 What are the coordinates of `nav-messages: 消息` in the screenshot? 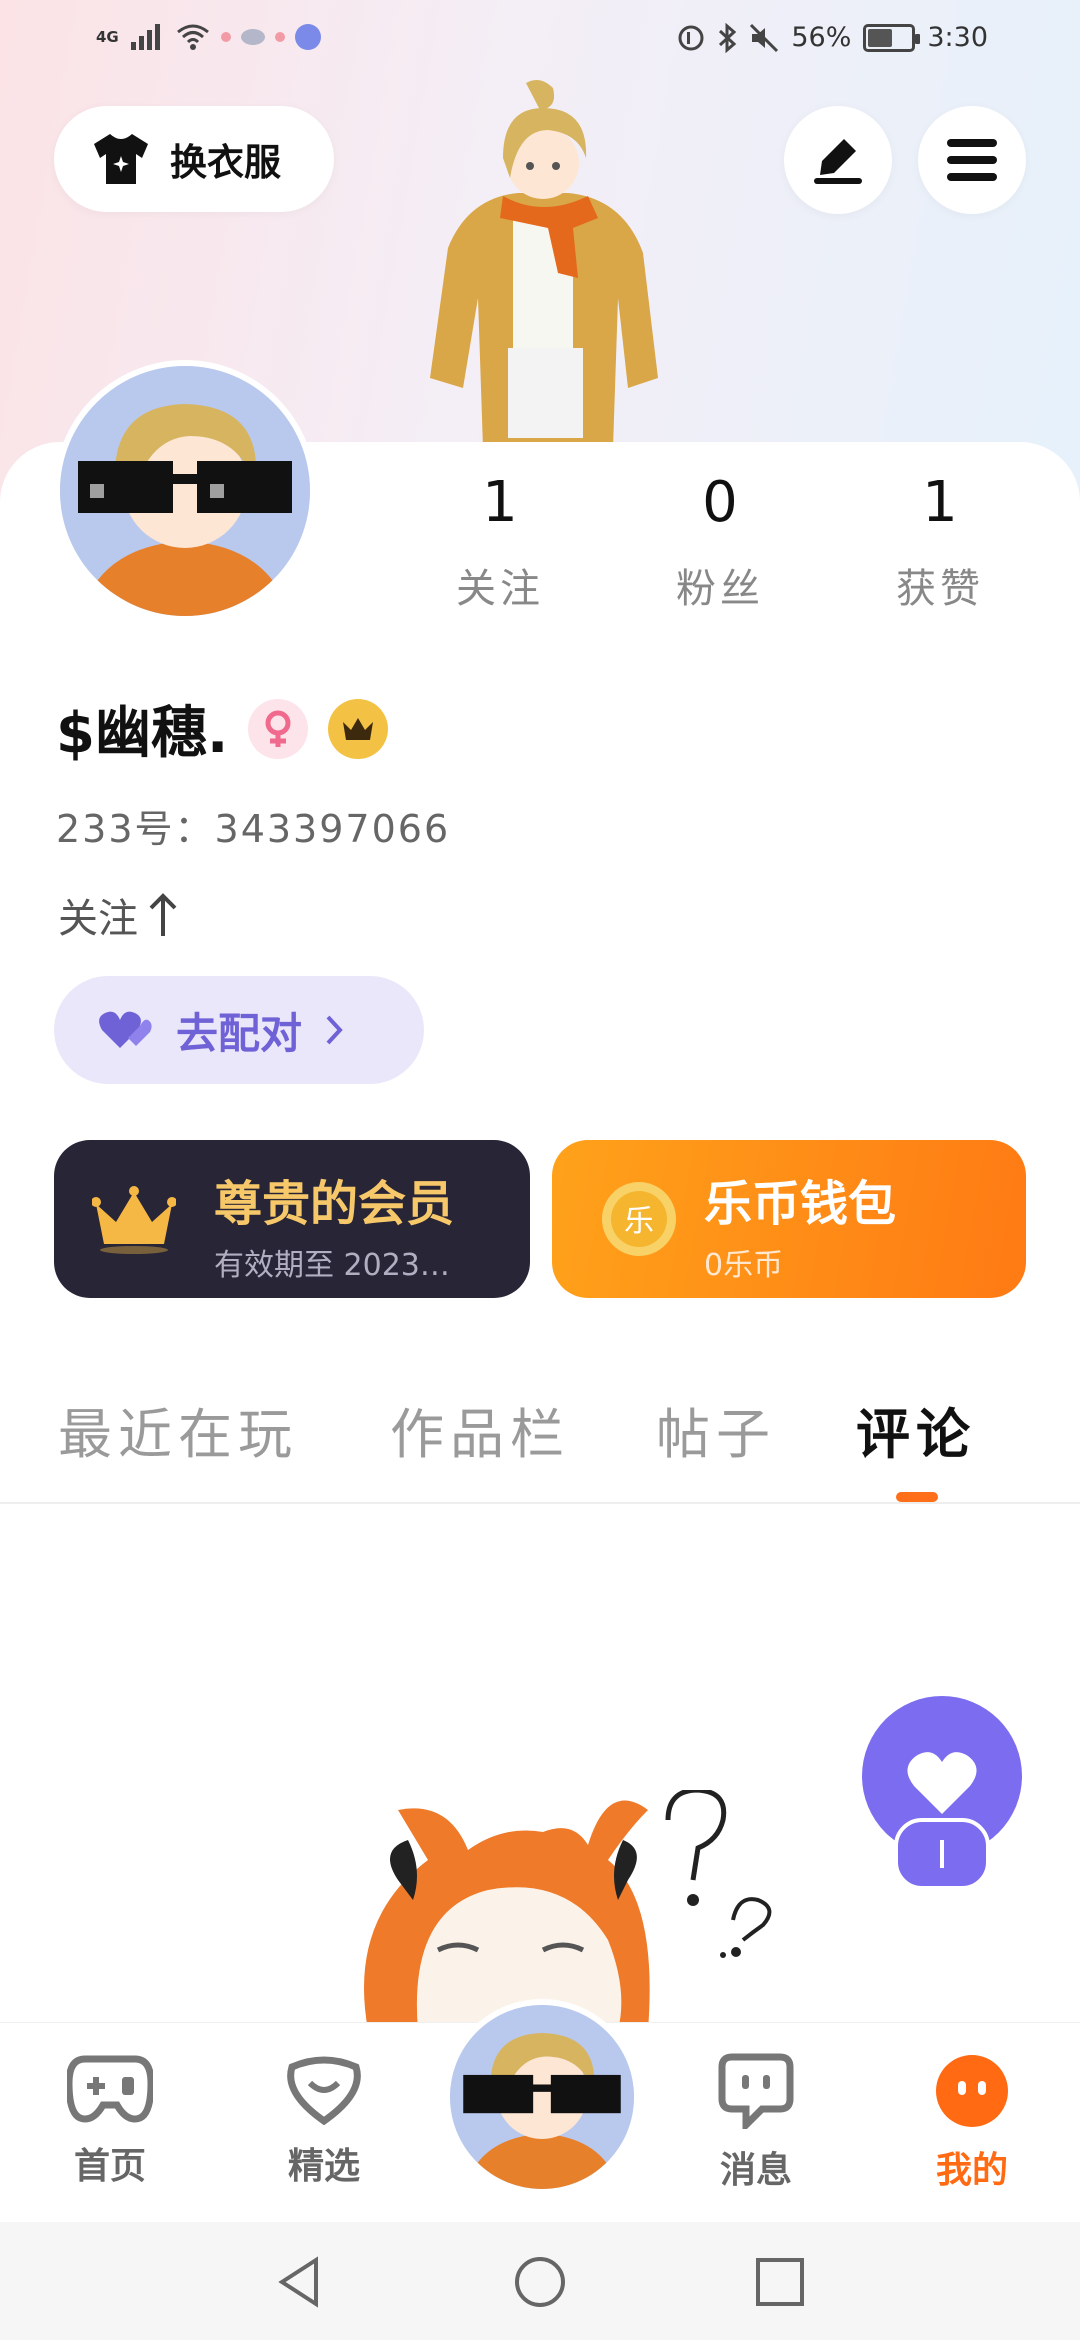 It's located at (756, 2123).